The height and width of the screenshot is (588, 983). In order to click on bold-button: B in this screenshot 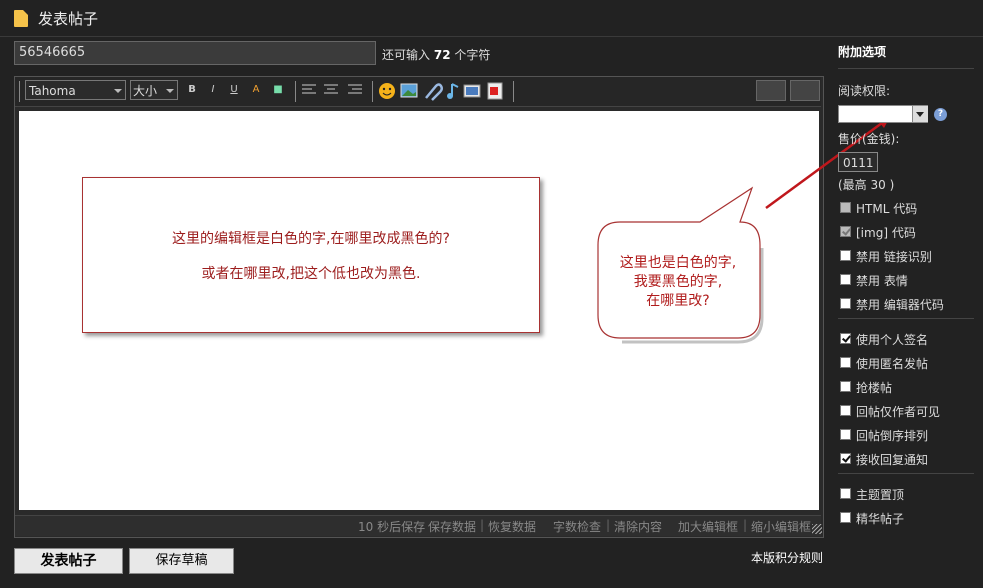, I will do `click(192, 90)`.